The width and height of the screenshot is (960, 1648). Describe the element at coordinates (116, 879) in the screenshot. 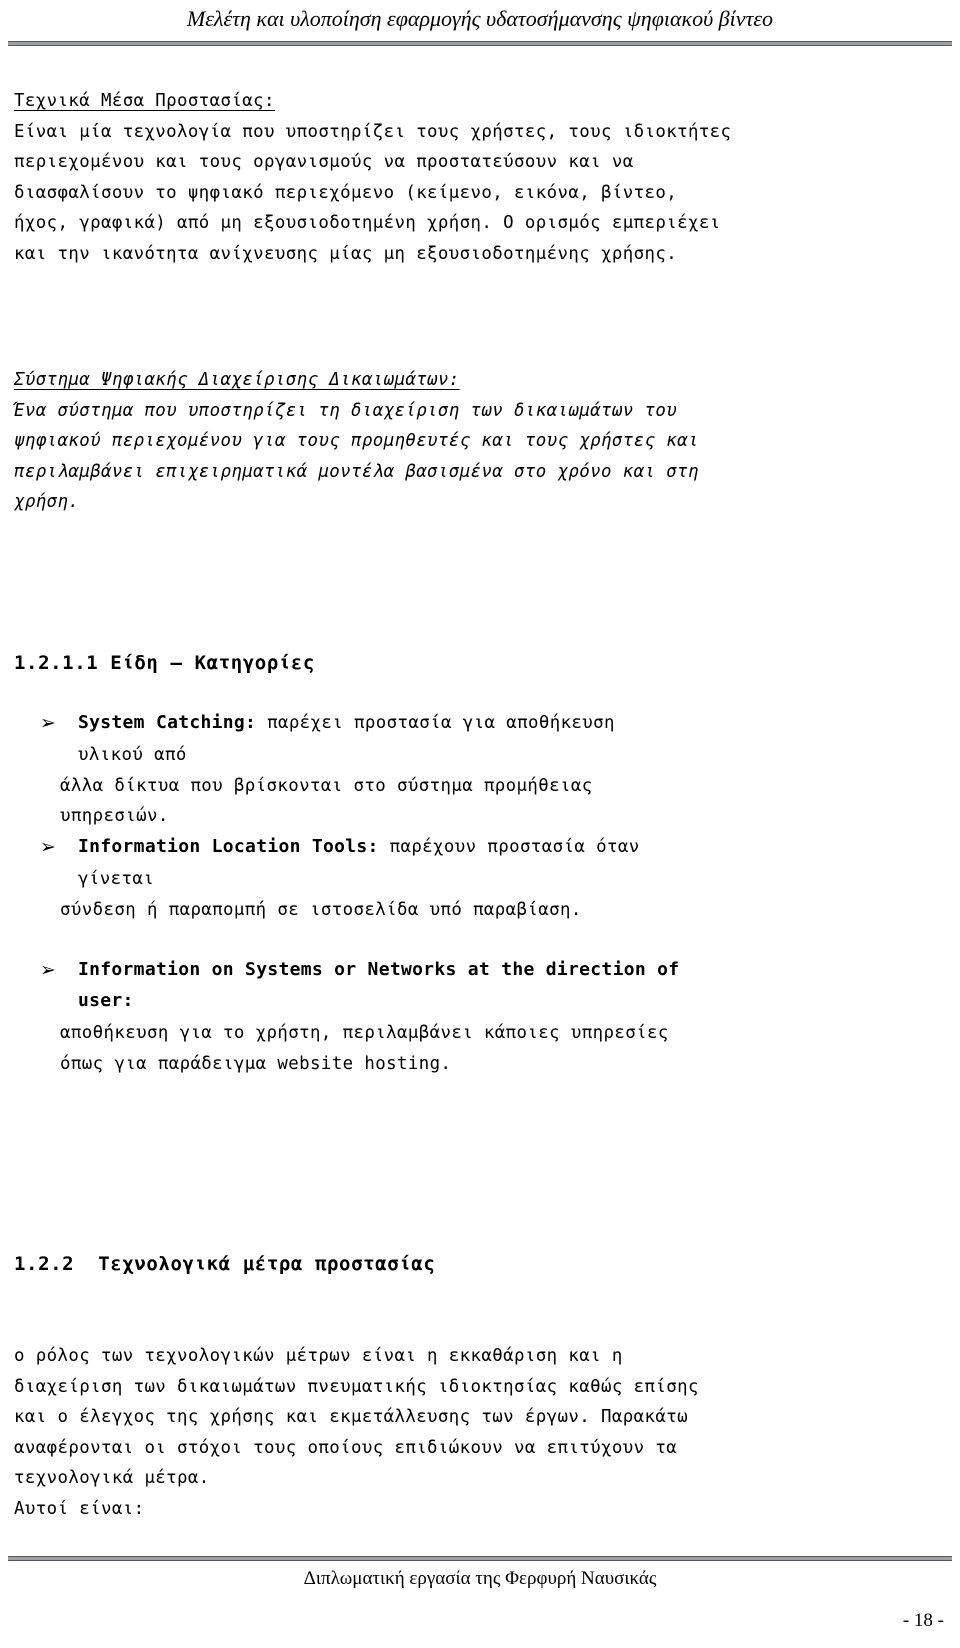

I see `list-item-line: γίνεται` at that location.